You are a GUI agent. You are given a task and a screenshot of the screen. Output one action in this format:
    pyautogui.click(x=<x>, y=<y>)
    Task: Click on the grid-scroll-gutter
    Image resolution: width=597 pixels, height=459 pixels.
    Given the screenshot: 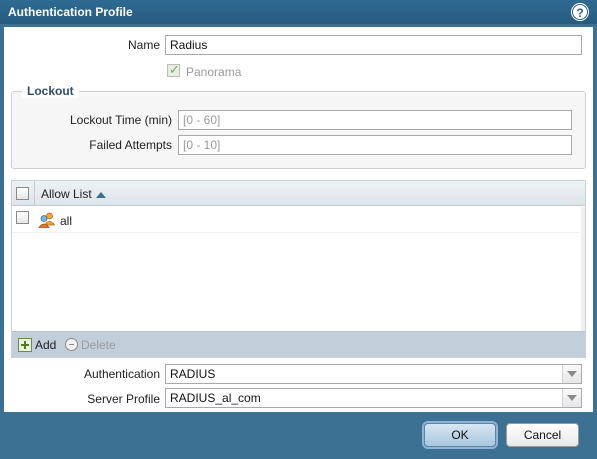 What is the action you would take?
    pyautogui.click(x=583, y=269)
    